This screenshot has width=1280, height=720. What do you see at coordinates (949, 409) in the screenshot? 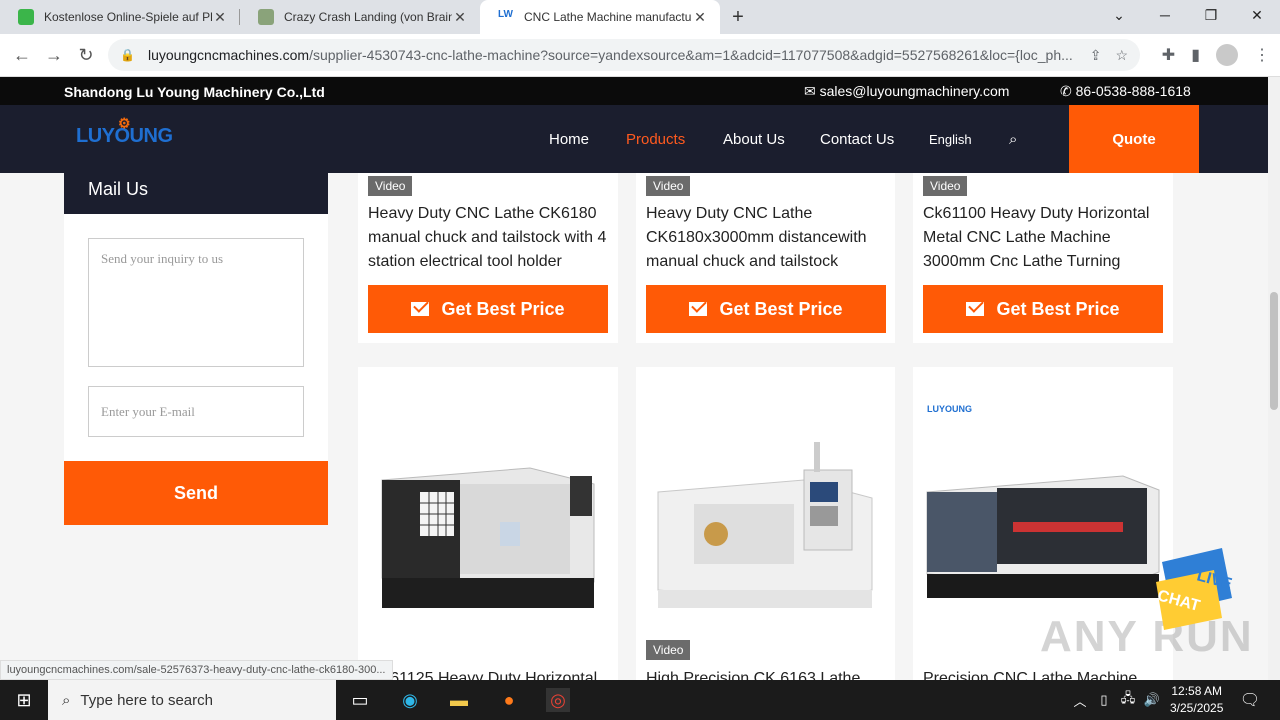
I see `card-brand-logo: LUYOUNG` at bounding box center [949, 409].